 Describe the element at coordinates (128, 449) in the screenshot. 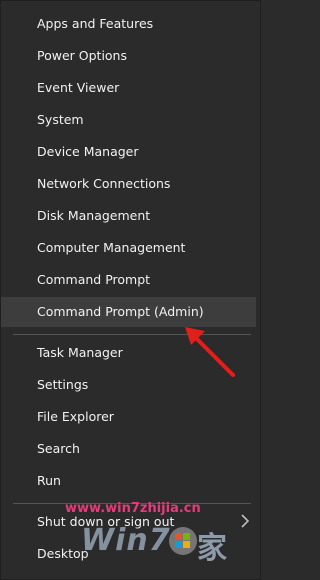

I see `menu-item-search: Search` at that location.